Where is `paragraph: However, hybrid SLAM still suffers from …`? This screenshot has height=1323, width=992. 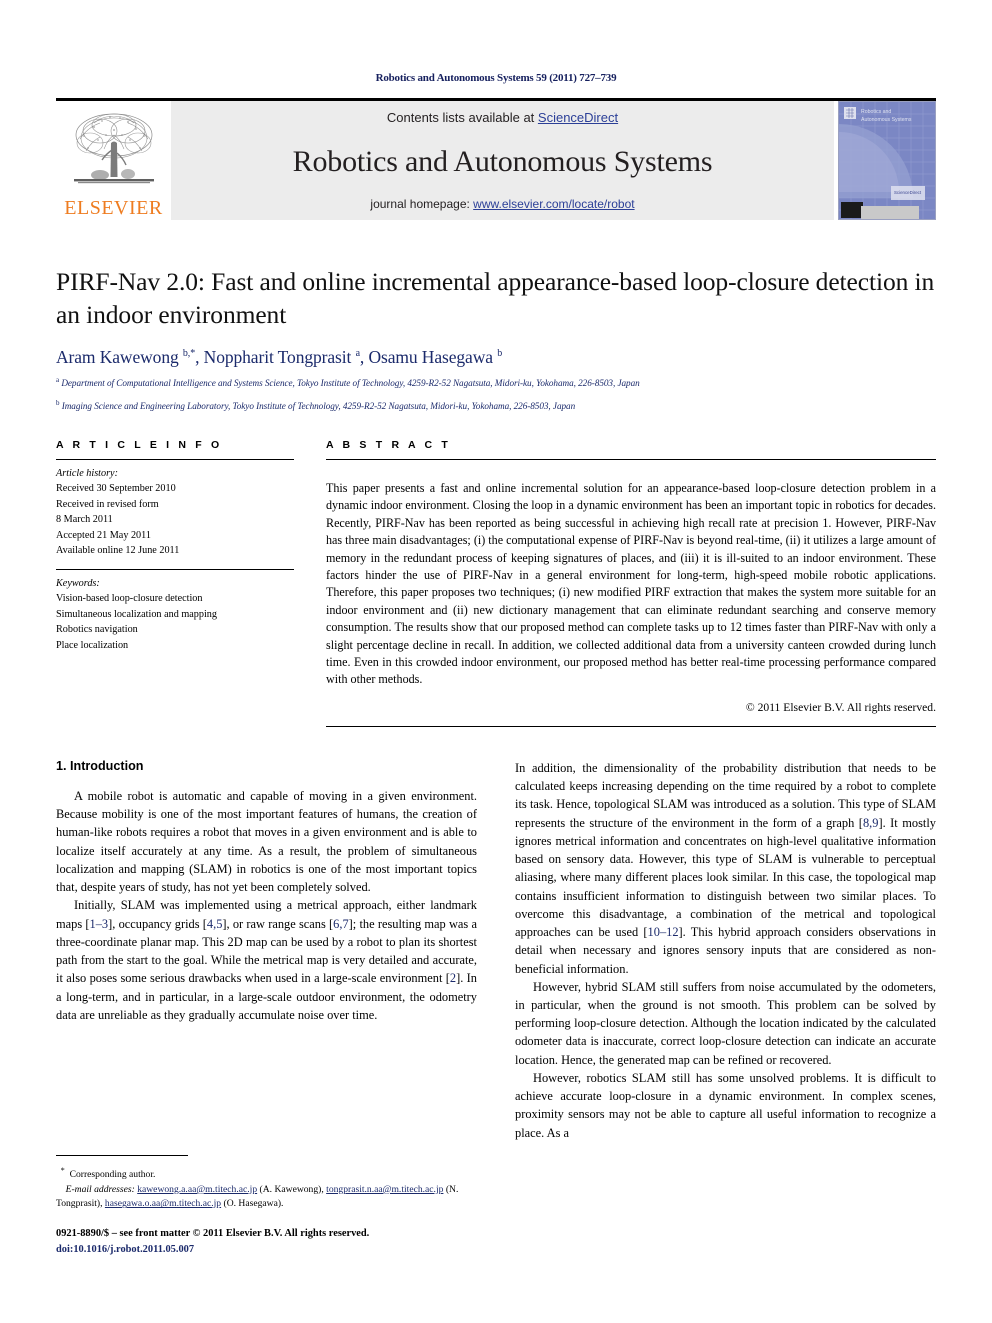
paragraph: However, hybrid SLAM still suffers from … is located at coordinates (725, 1023).